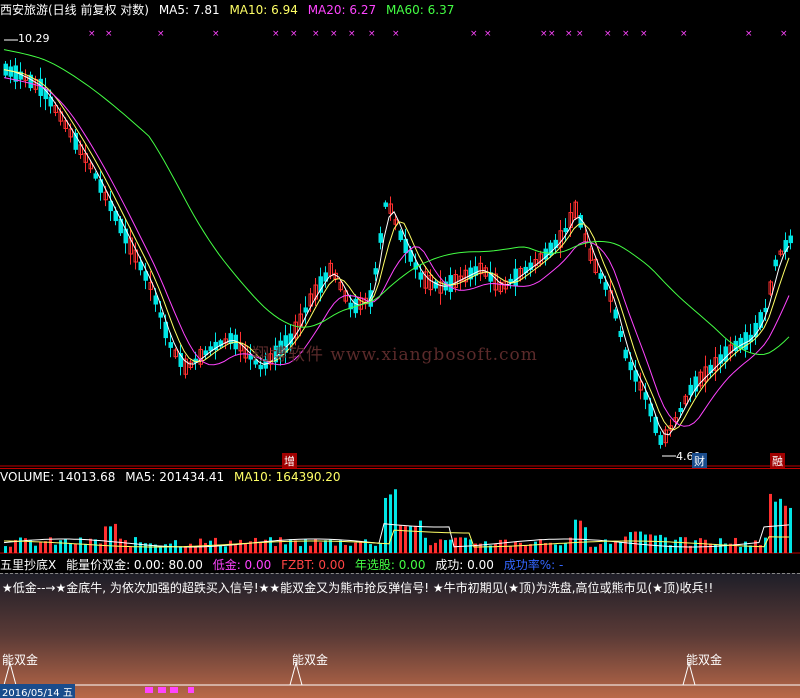 The height and width of the screenshot is (698, 800). Describe the element at coordinates (287, 477) in the screenshot. I see `volume-ma10: MA10: 164390.20` at that location.